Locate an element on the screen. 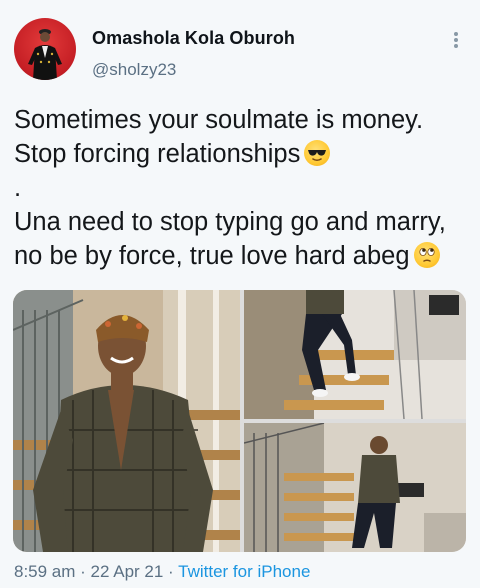 The width and height of the screenshot is (480, 588). tweet-line-text: Stop forcing relationships is located at coordinates (157, 154).